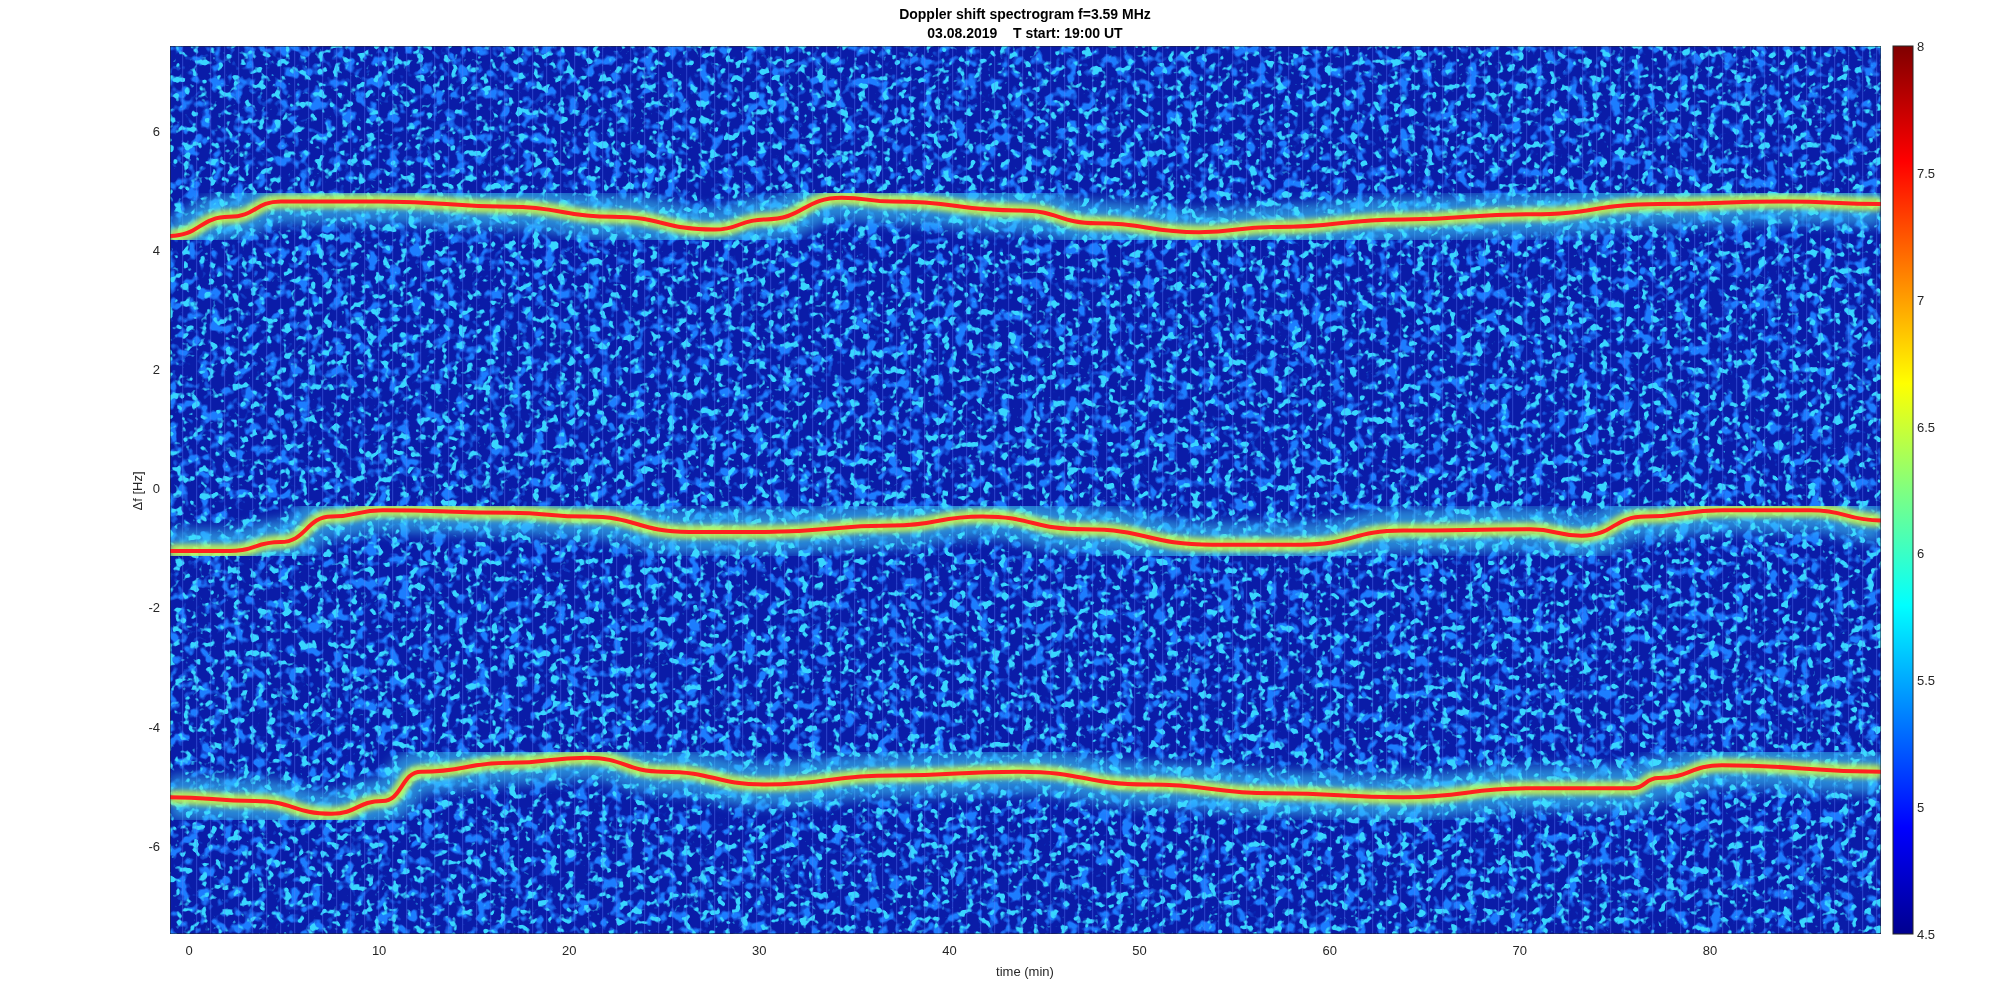  What do you see at coordinates (1025, 971) in the screenshot?
I see `axis-label: time (min)` at bounding box center [1025, 971].